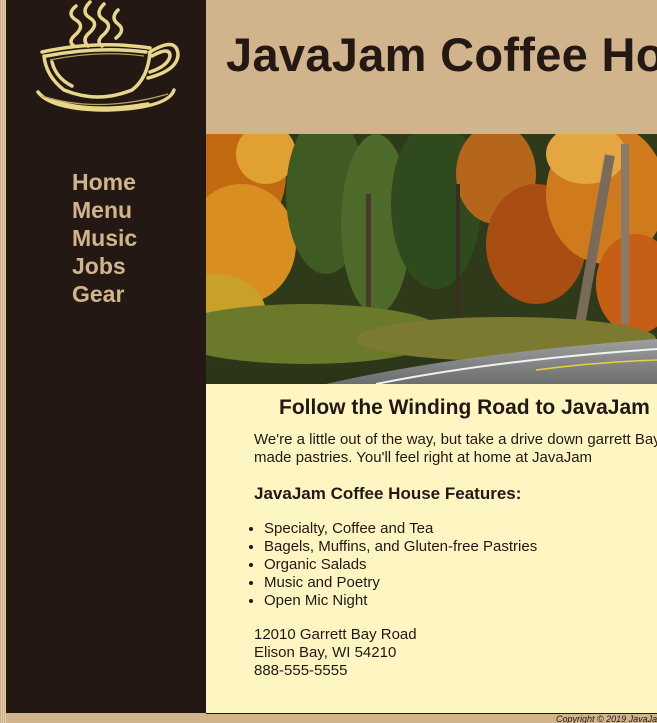 This screenshot has width=657, height=723. I want to click on nav-link-jobs: Jobs, so click(104, 266).